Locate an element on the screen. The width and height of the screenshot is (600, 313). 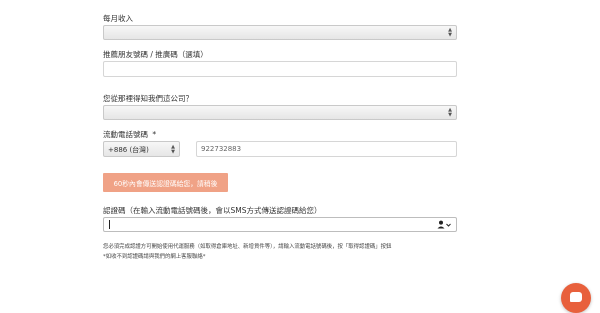
country-code-value: +886 (台灣) is located at coordinates (128, 150).